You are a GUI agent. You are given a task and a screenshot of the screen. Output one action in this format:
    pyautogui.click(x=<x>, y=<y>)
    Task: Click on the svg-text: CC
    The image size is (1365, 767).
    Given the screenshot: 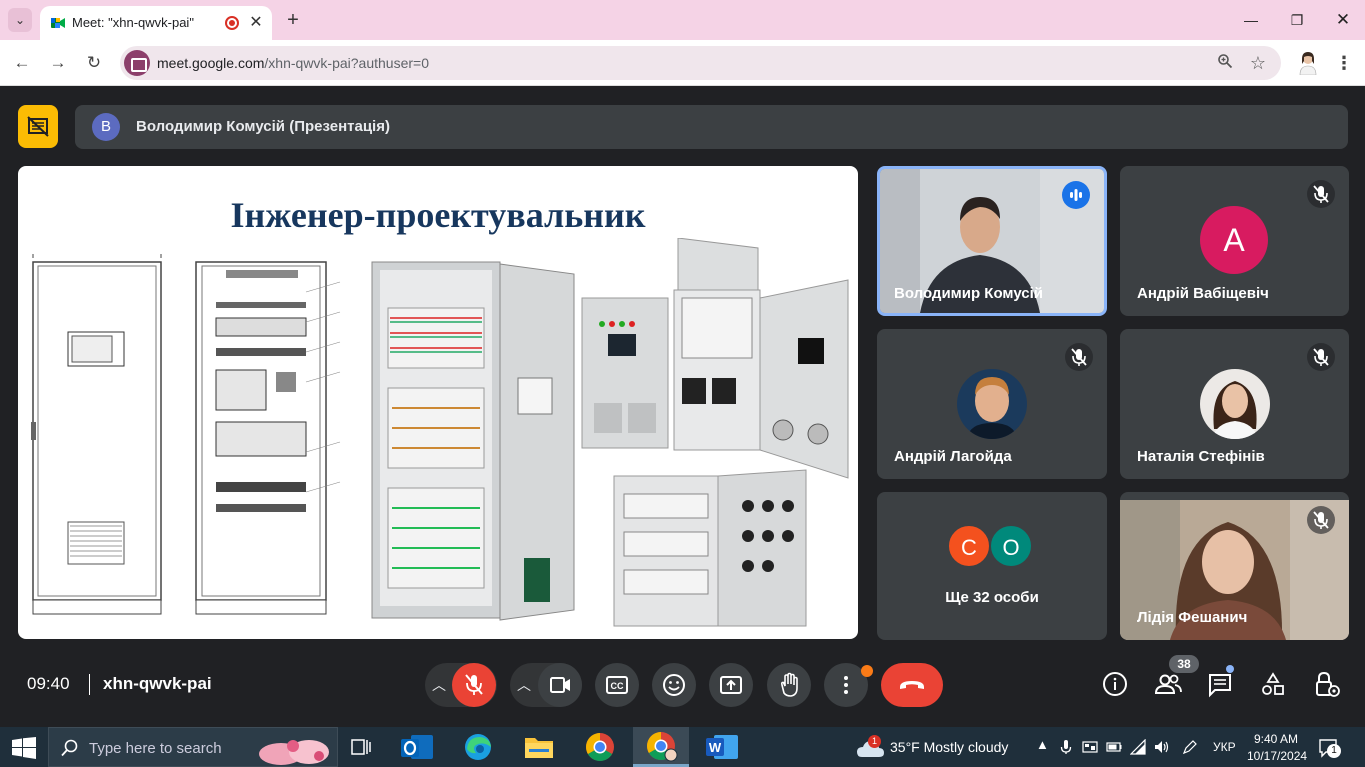 What is the action you would take?
    pyautogui.click(x=617, y=686)
    